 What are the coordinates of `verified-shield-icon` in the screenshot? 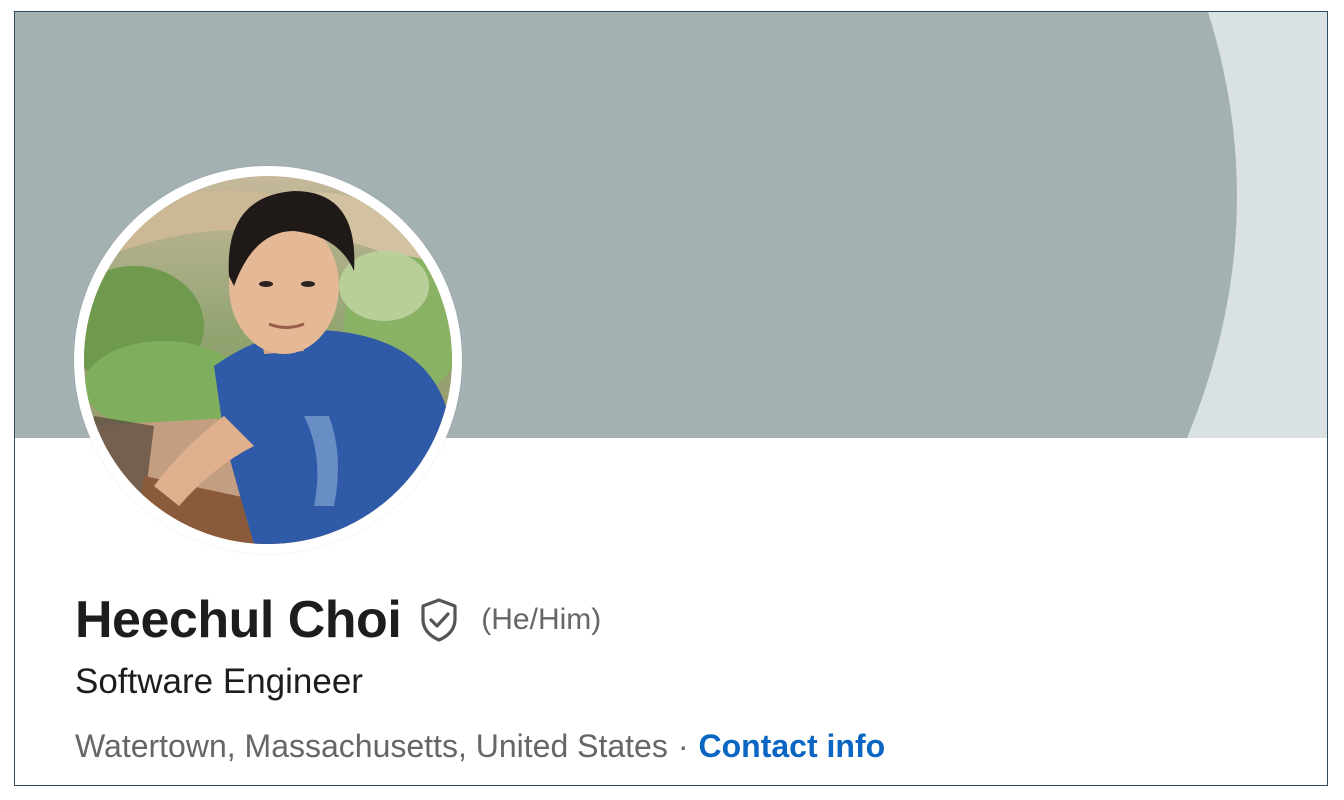 It's located at (439, 620).